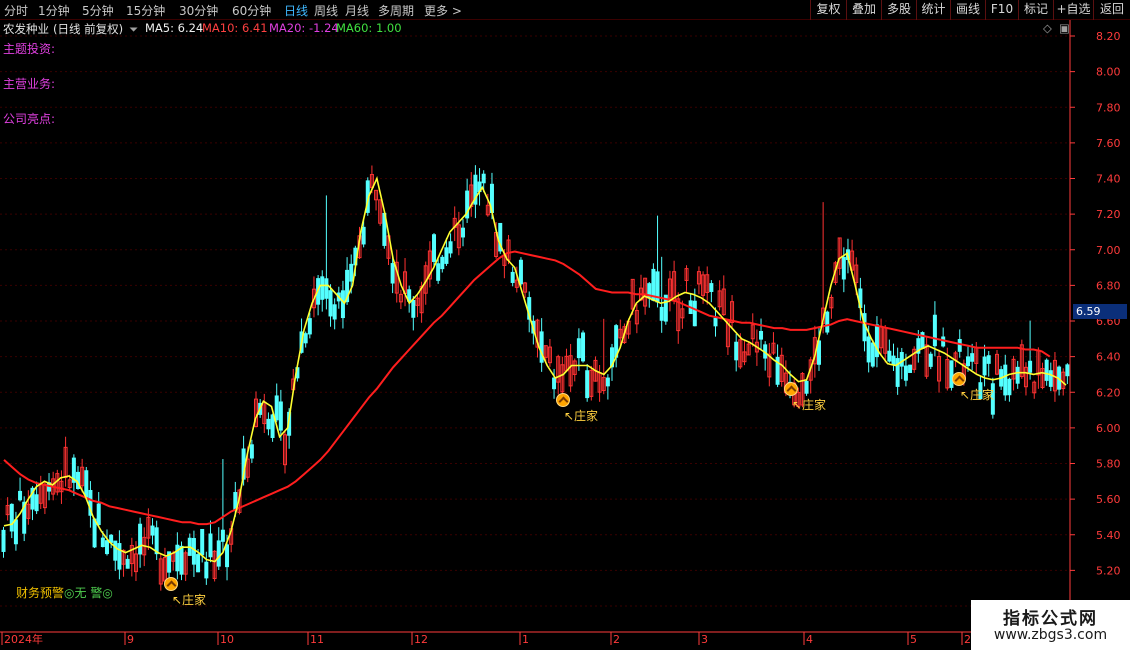 Image resolution: width=1130 pixels, height=650 pixels. Describe the element at coordinates (198, 10) in the screenshot. I see `tab-30min: 30分钟` at that location.